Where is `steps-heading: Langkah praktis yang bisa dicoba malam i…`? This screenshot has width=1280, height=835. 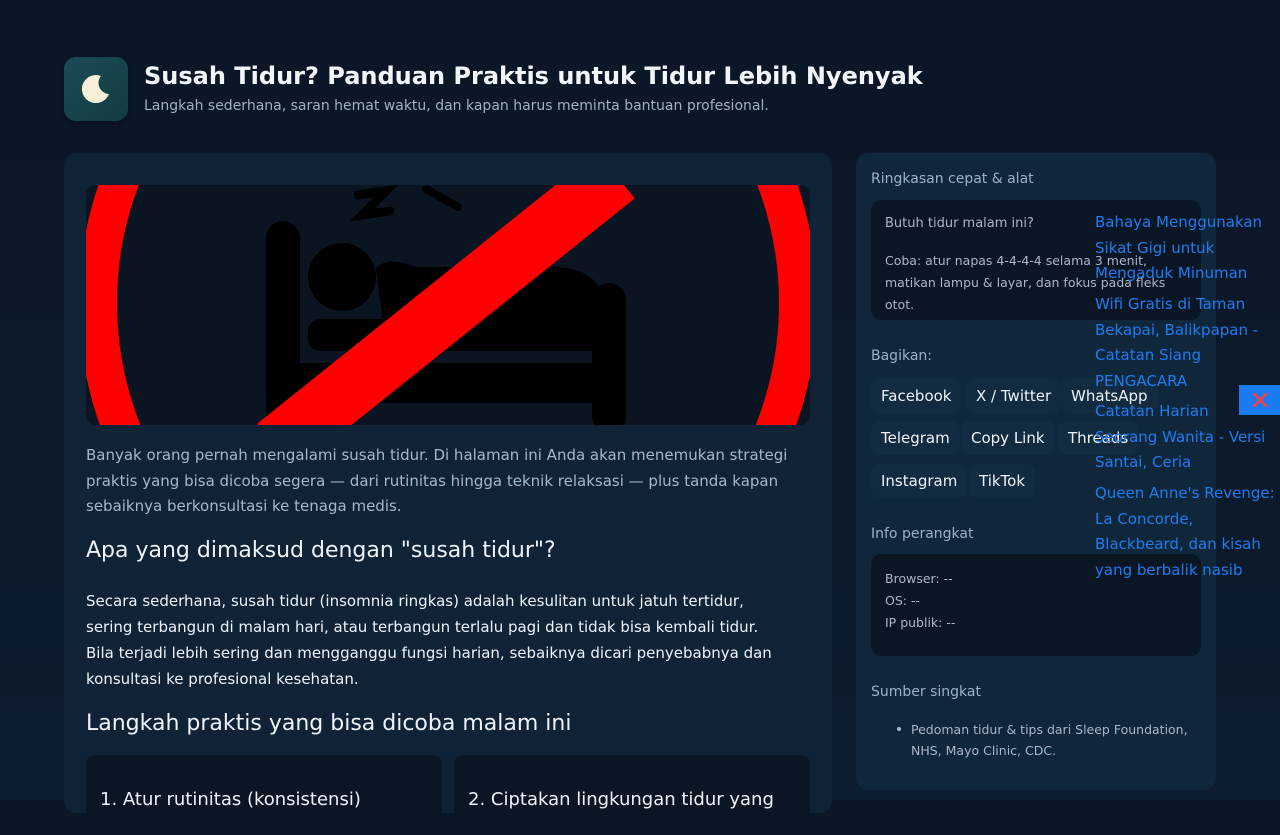
steps-heading: Langkah praktis yang bisa dicoba malam i… is located at coordinates (329, 723).